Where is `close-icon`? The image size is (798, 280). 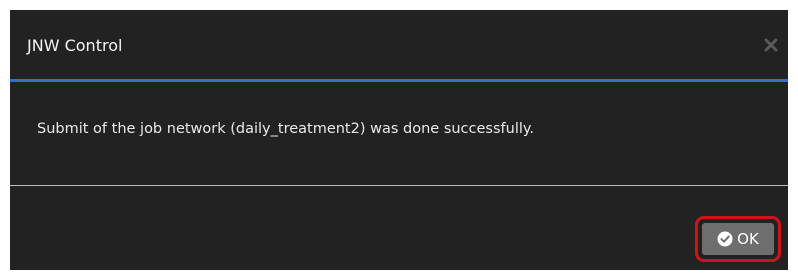 close-icon is located at coordinates (771, 45).